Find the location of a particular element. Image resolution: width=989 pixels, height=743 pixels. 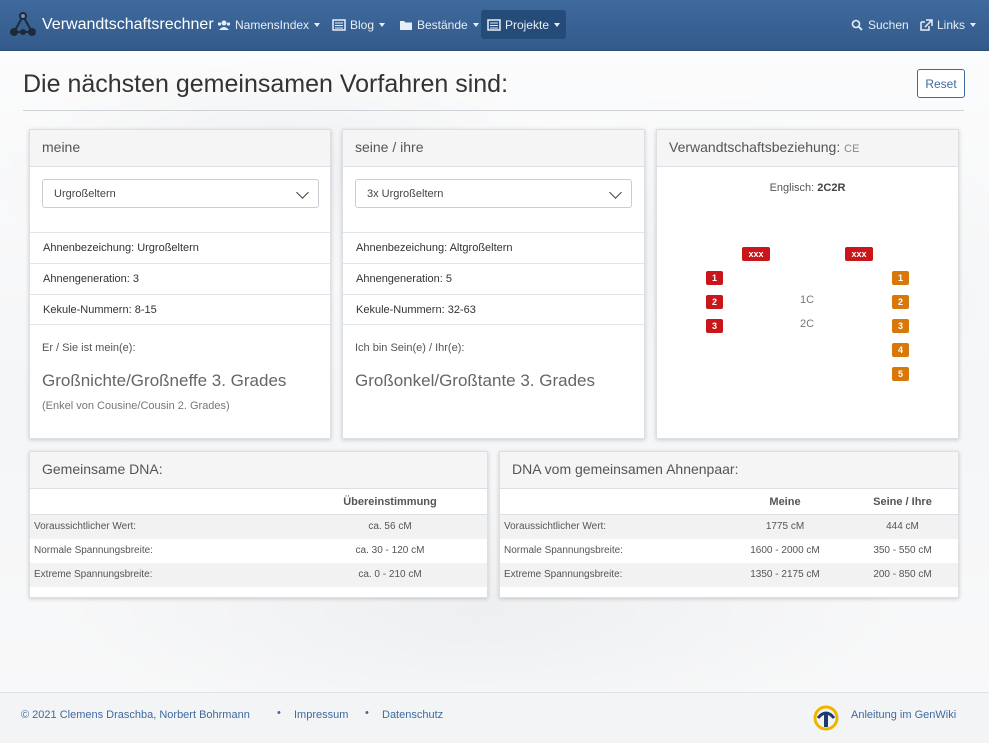

english-label: Englisch: is located at coordinates (792, 188).